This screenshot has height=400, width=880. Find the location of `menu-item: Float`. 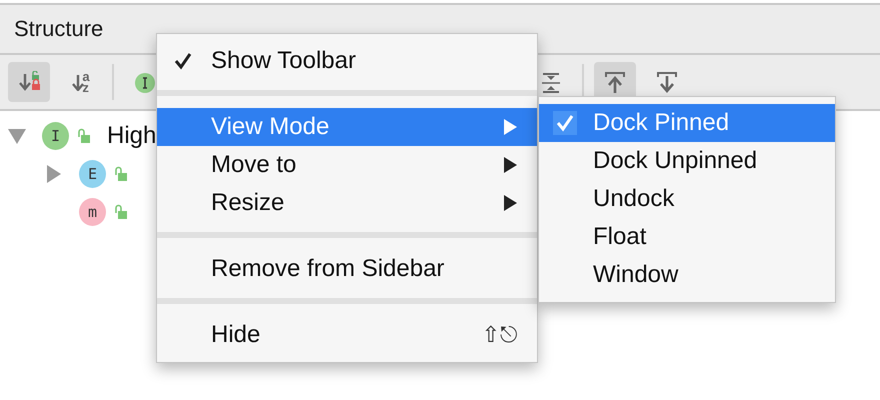

menu-item: Float is located at coordinates (687, 237).